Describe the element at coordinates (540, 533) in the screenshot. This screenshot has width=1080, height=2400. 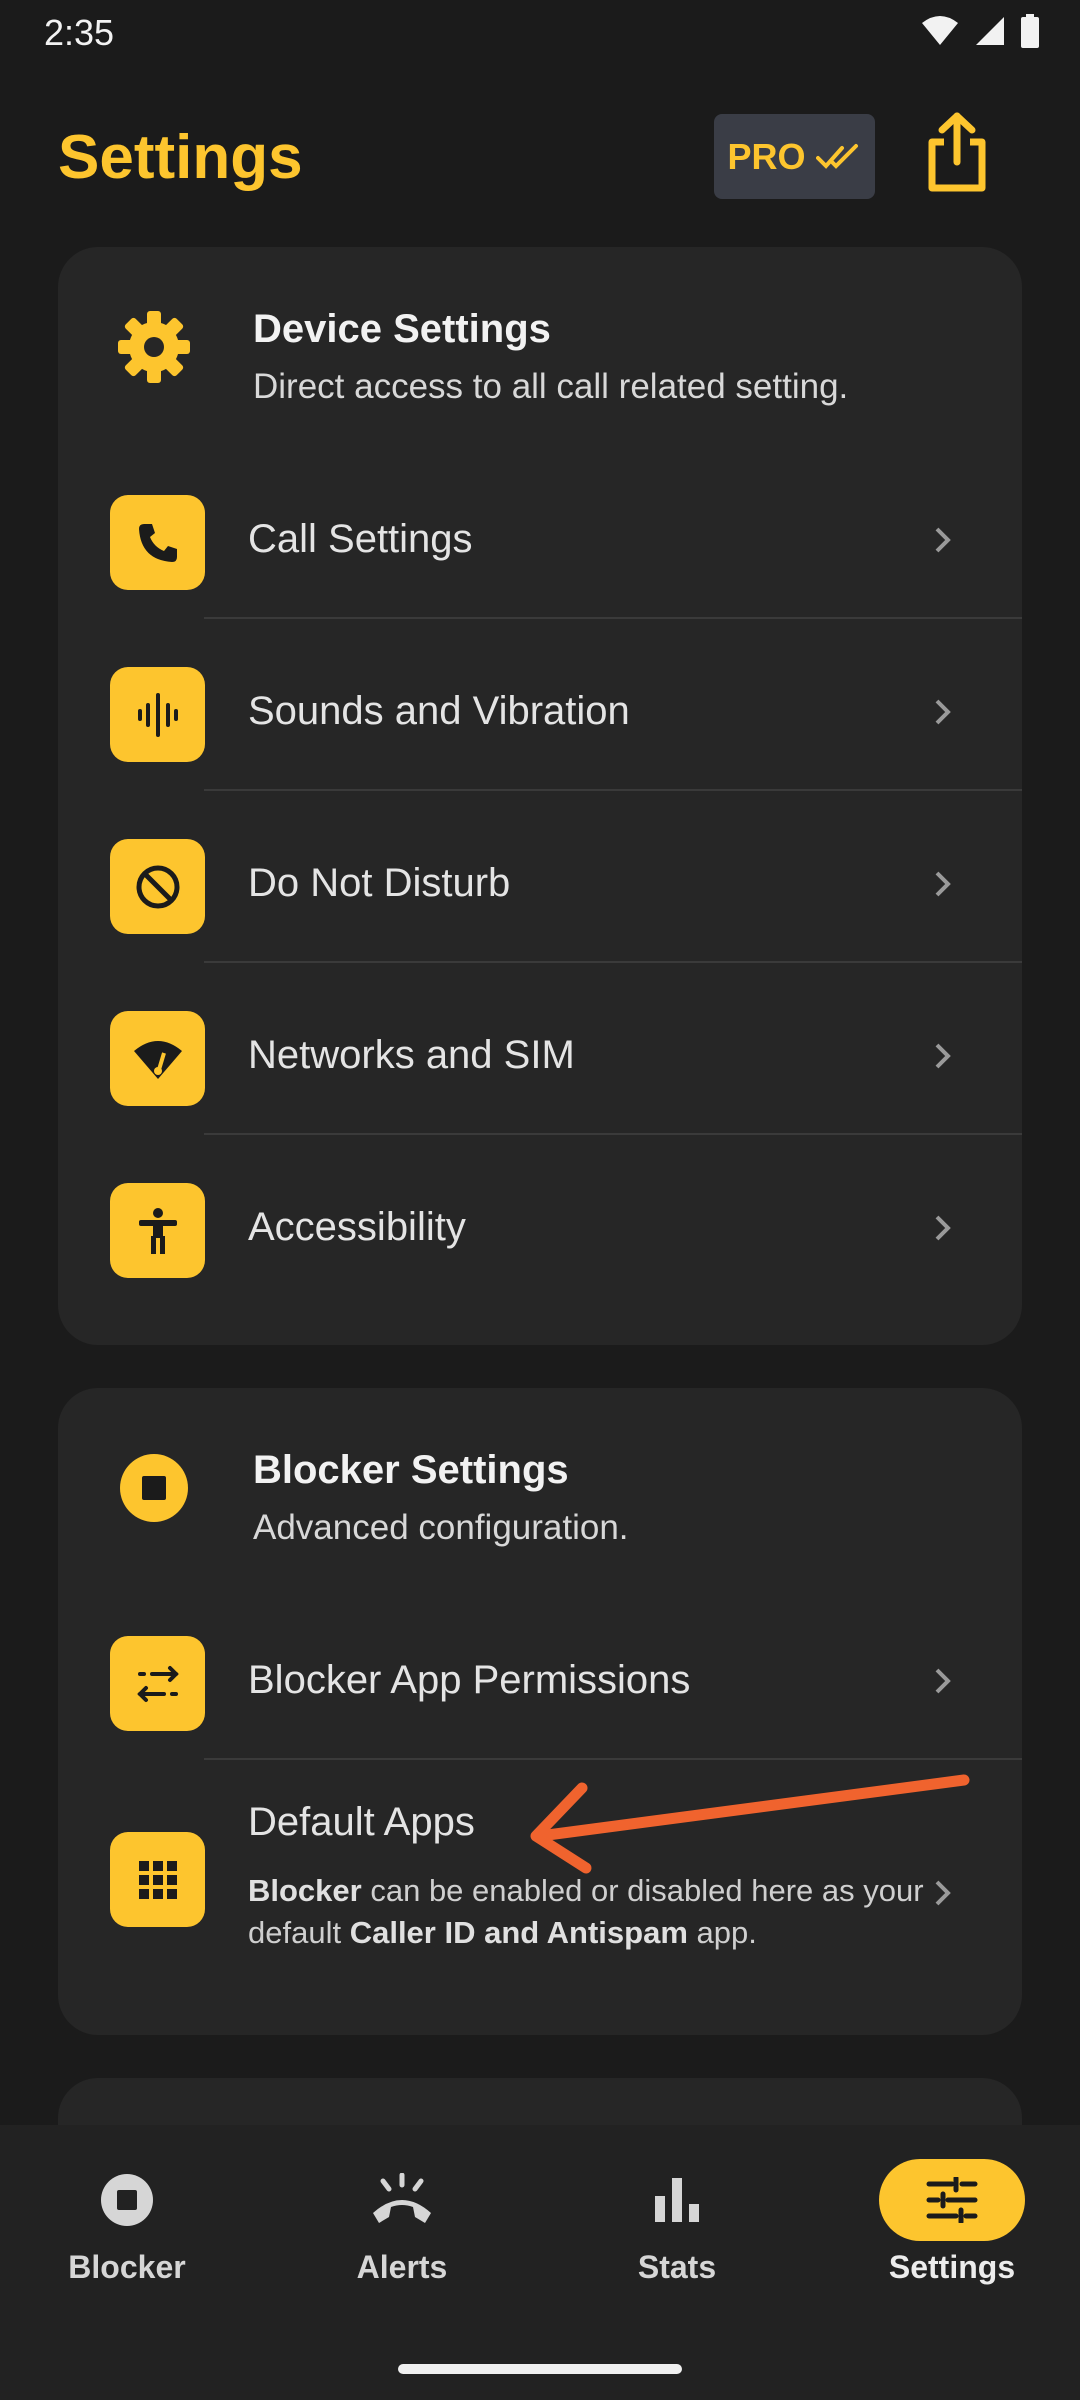
I see `settings-item-call-settings: Call Settings` at that location.